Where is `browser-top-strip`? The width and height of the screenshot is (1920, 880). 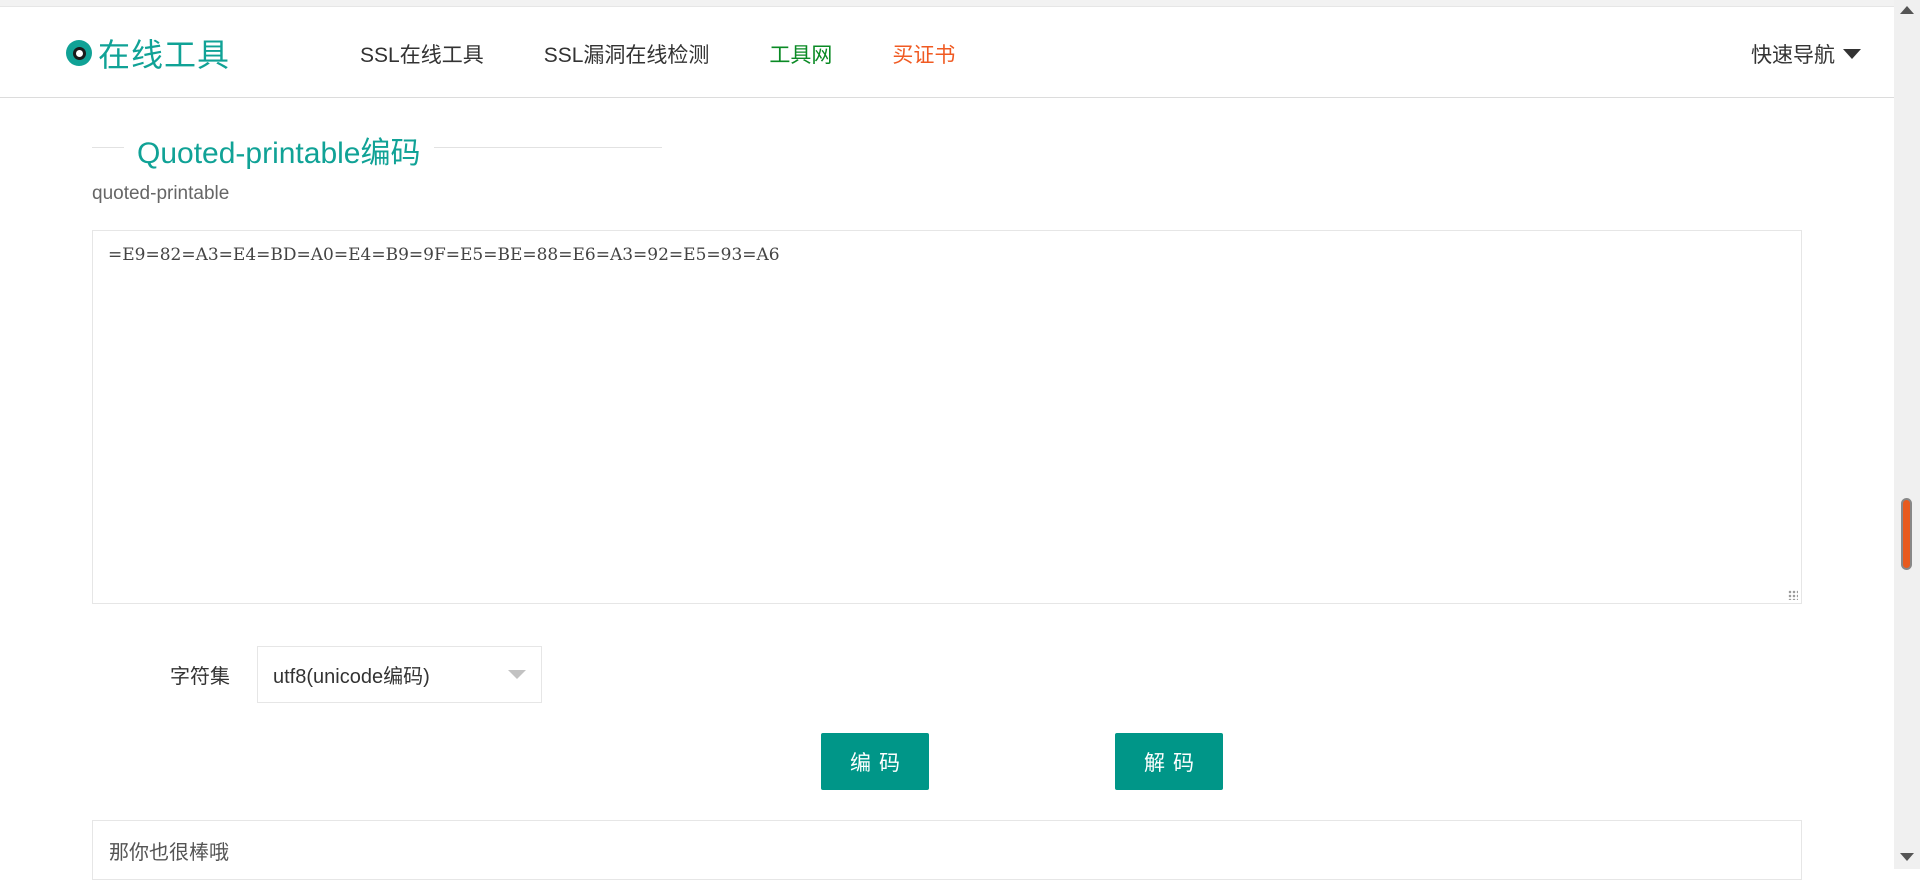 browser-top-strip is located at coordinates (947, 3).